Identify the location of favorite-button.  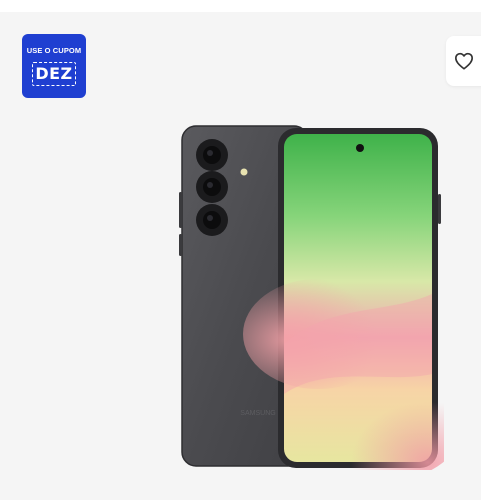
(463, 61).